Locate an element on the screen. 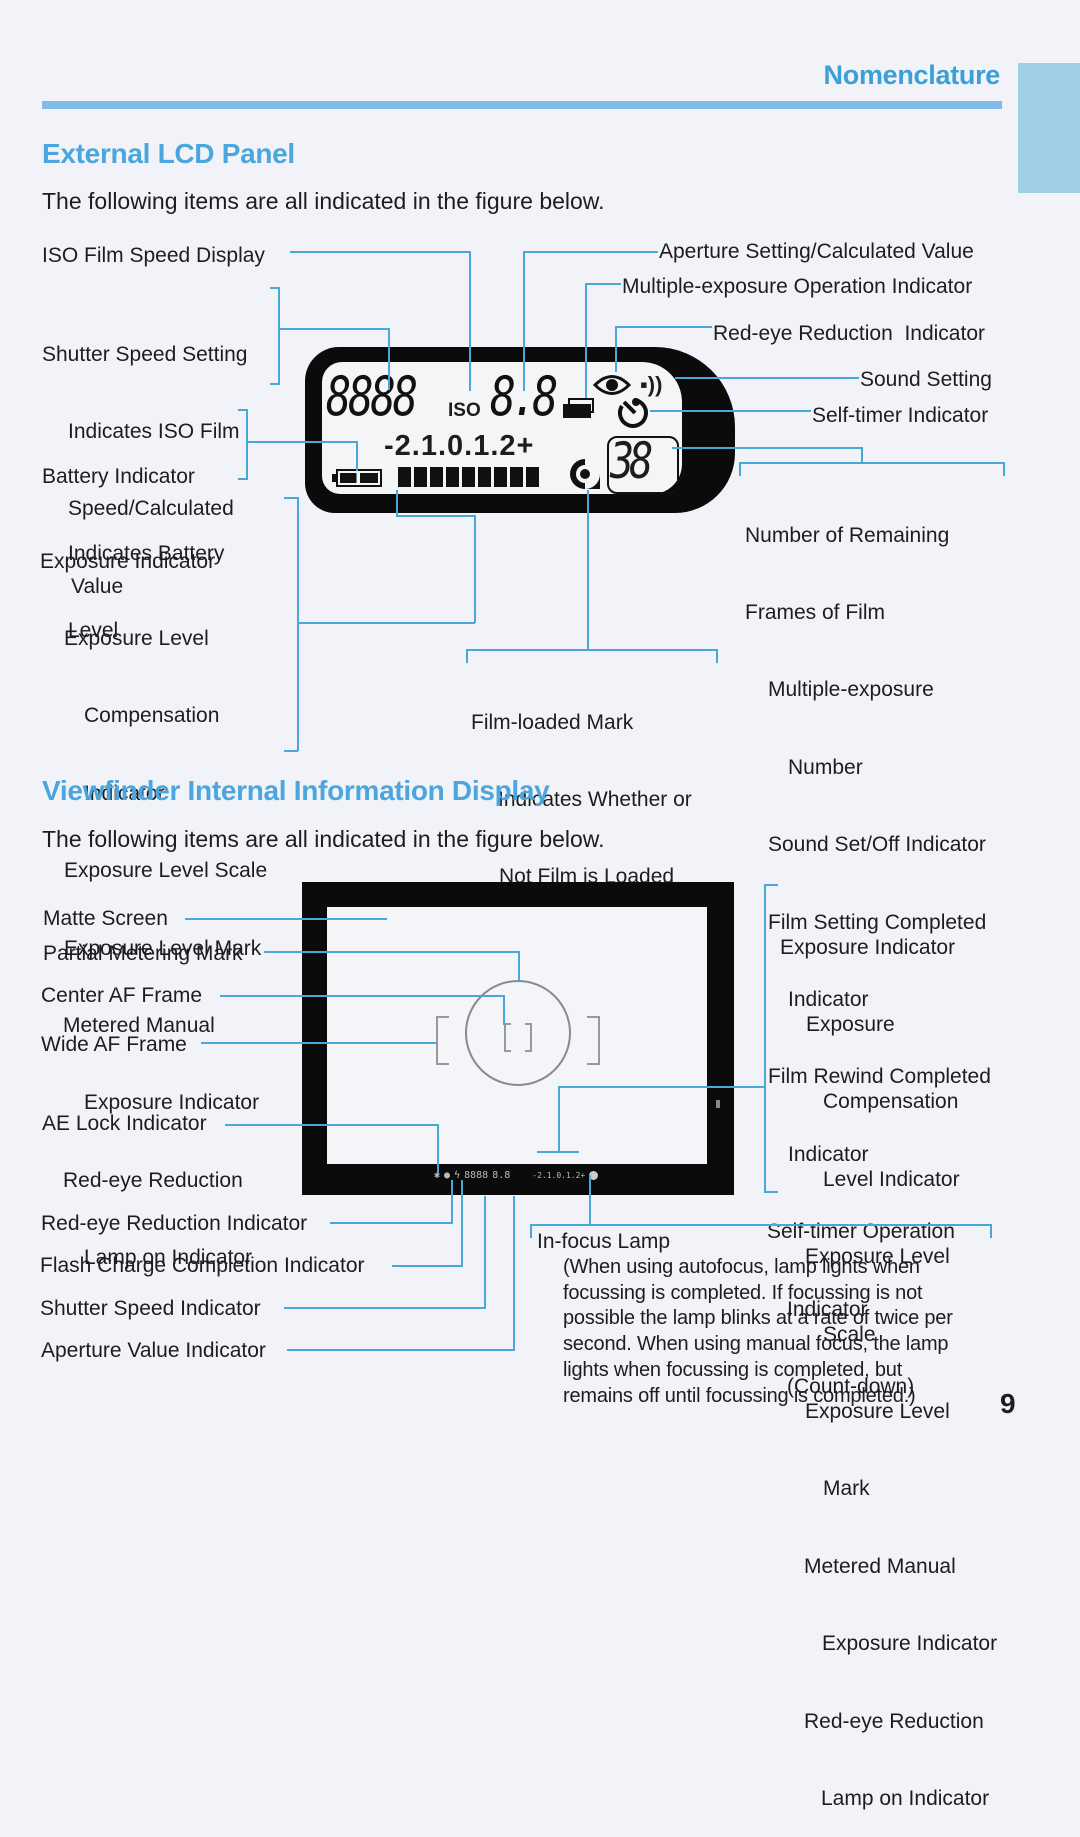 The image size is (1080, 1837). center-af-left is located at coordinates (507, 1037).